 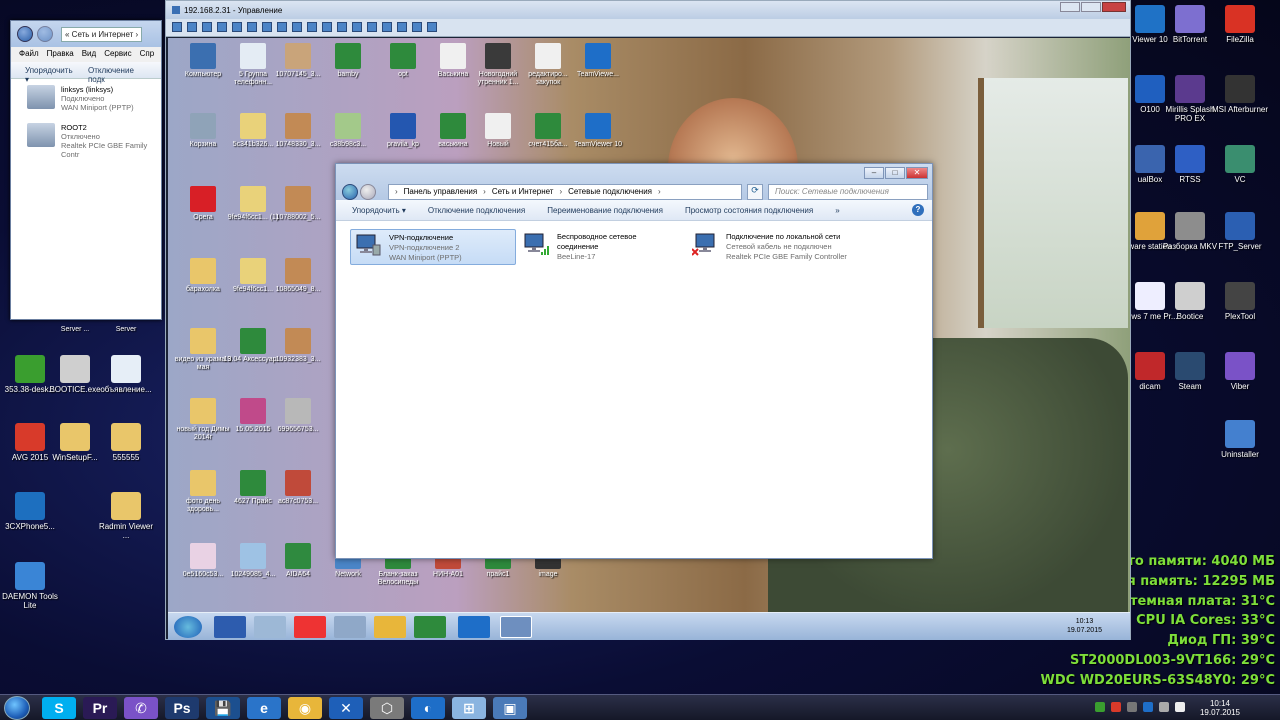 What do you see at coordinates (918, 210) in the screenshot?
I see `help-icon: ?` at bounding box center [918, 210].